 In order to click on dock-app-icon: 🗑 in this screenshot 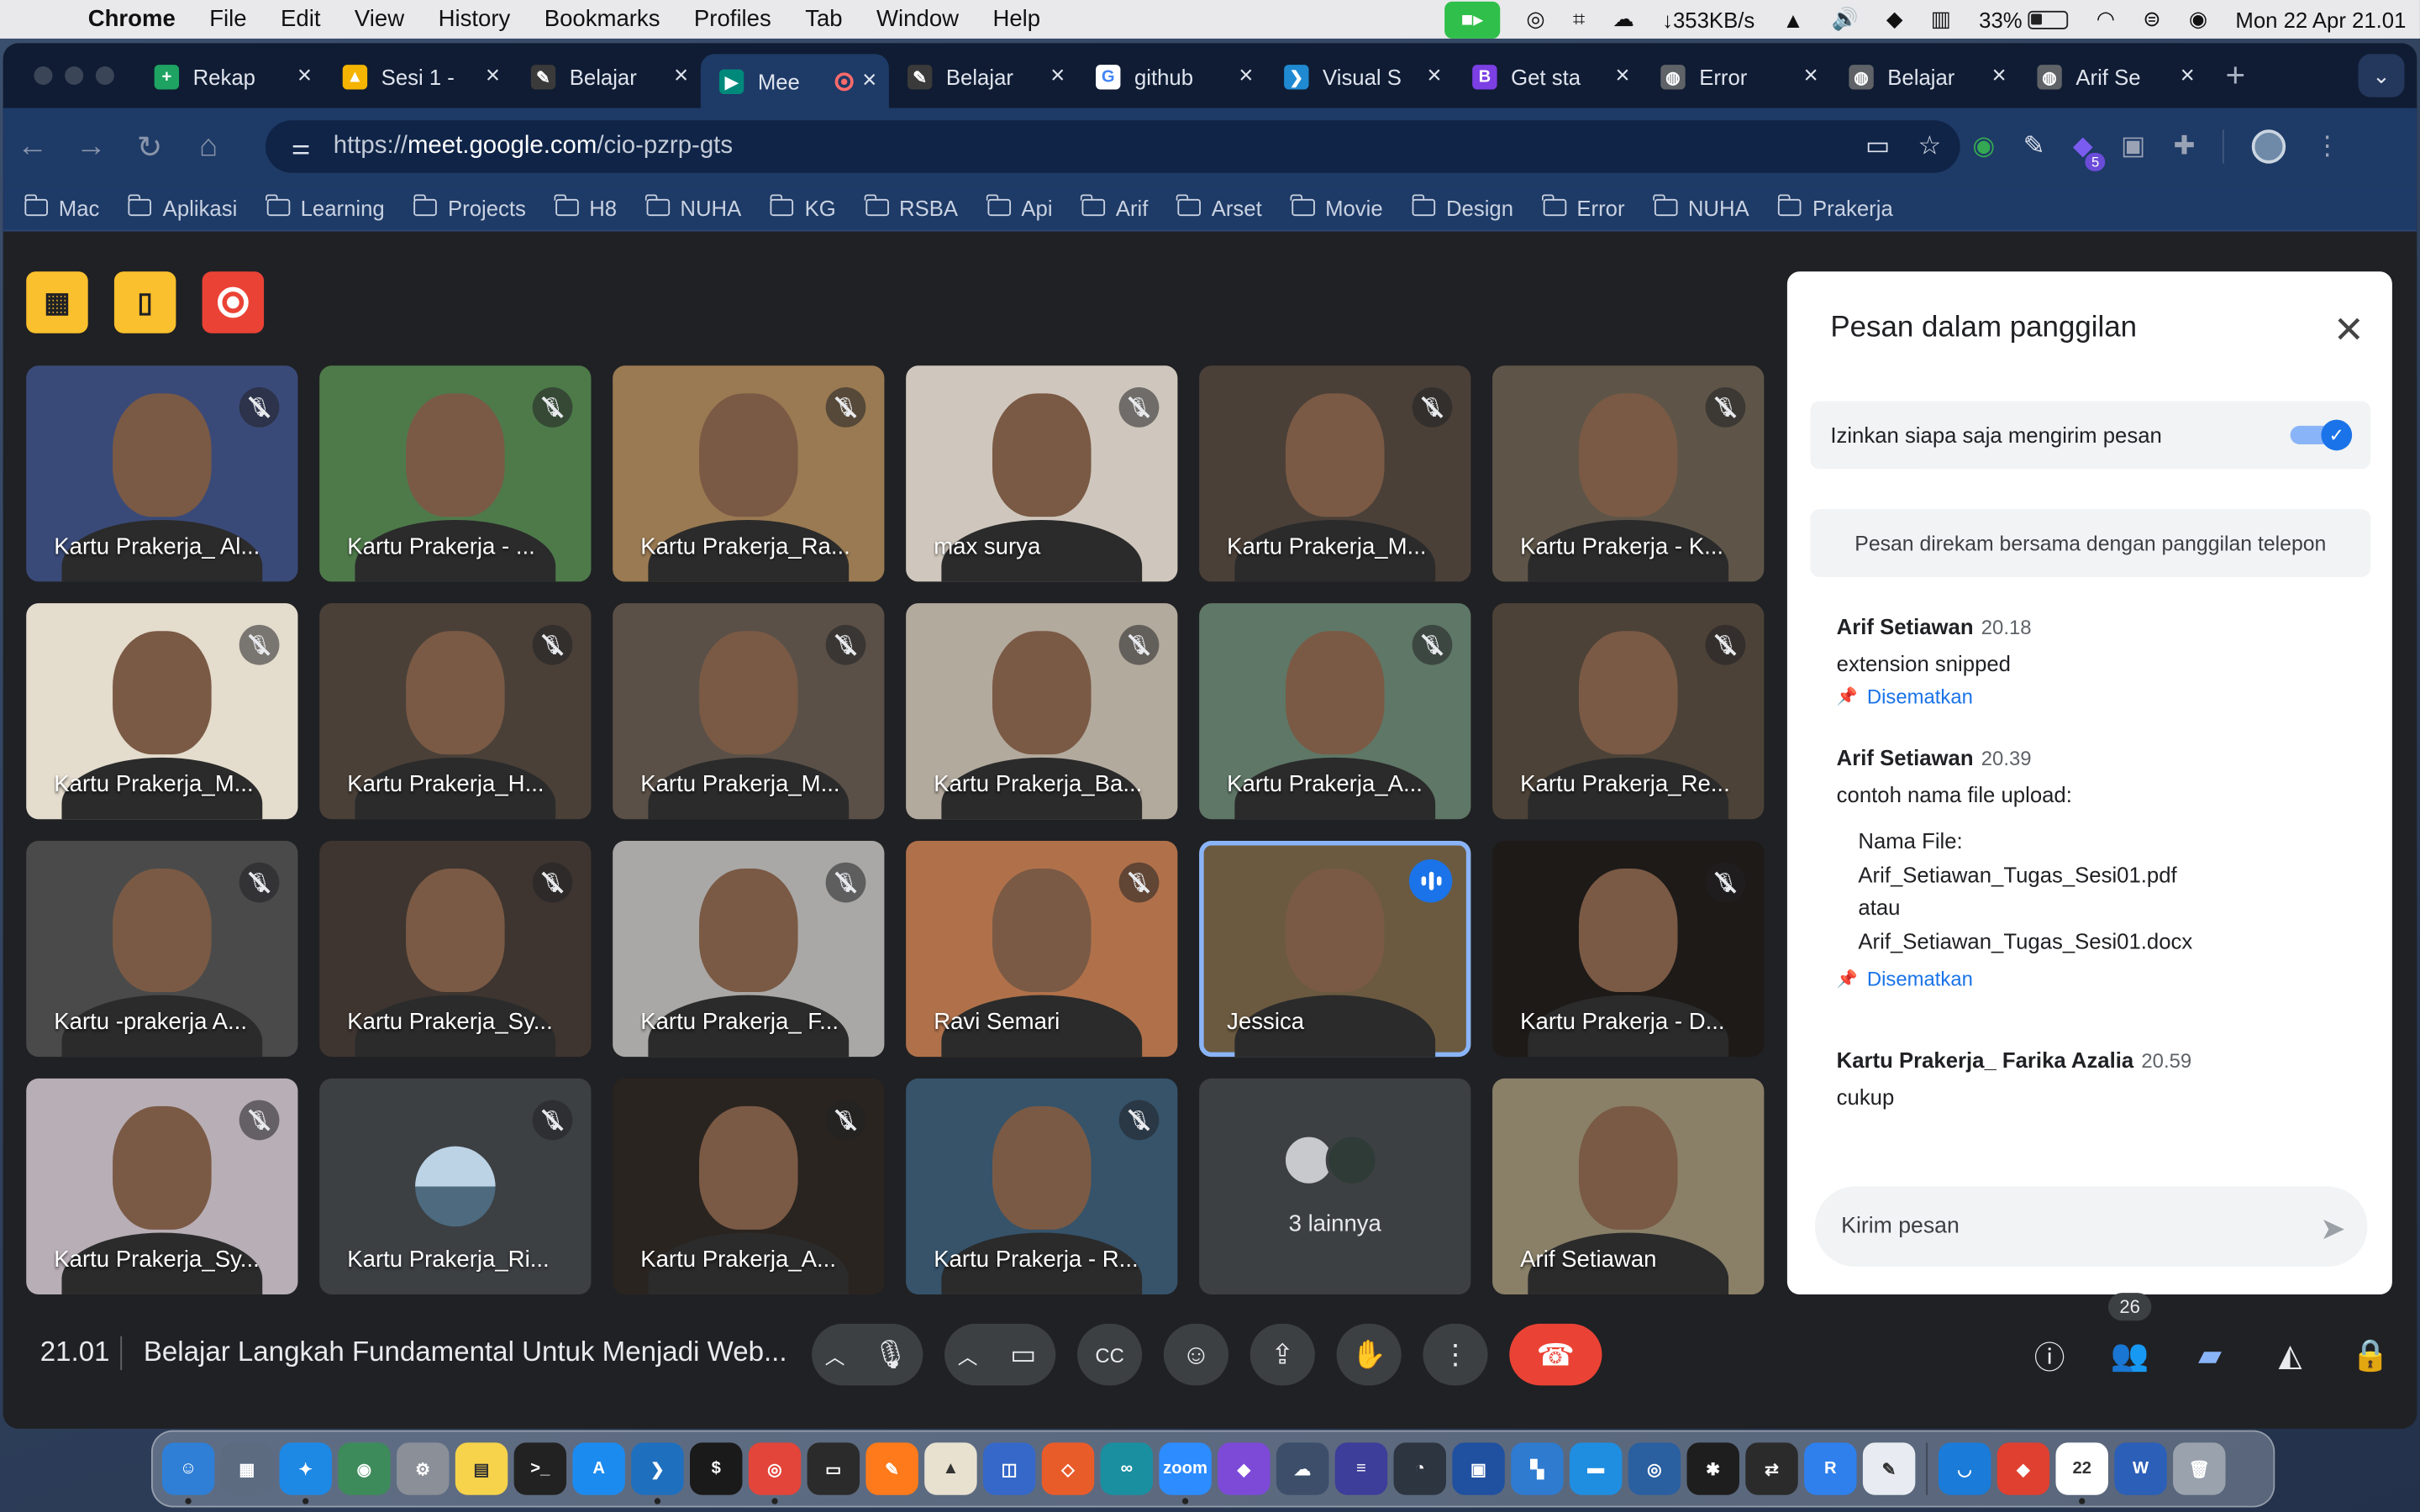, I will do `click(2200, 1468)`.